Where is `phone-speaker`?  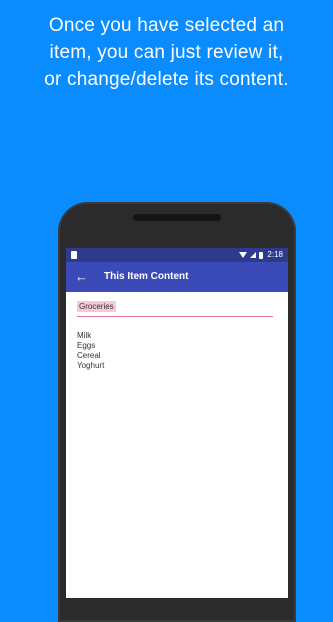
phone-speaker is located at coordinates (177, 217).